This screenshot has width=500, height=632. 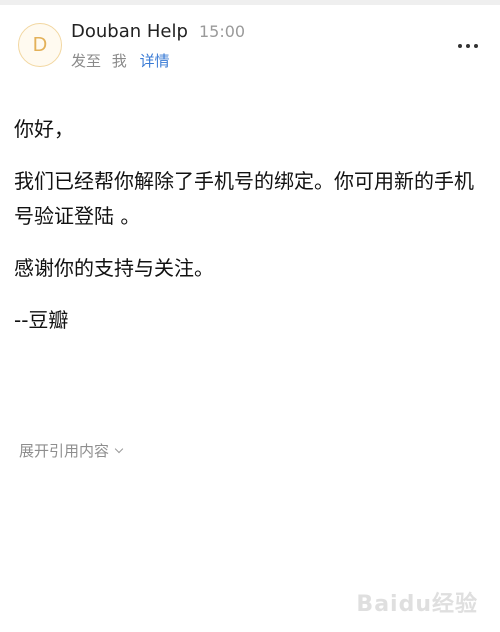 I want to click on expand-quote-label: 展开引用内容, so click(x=64, y=451).